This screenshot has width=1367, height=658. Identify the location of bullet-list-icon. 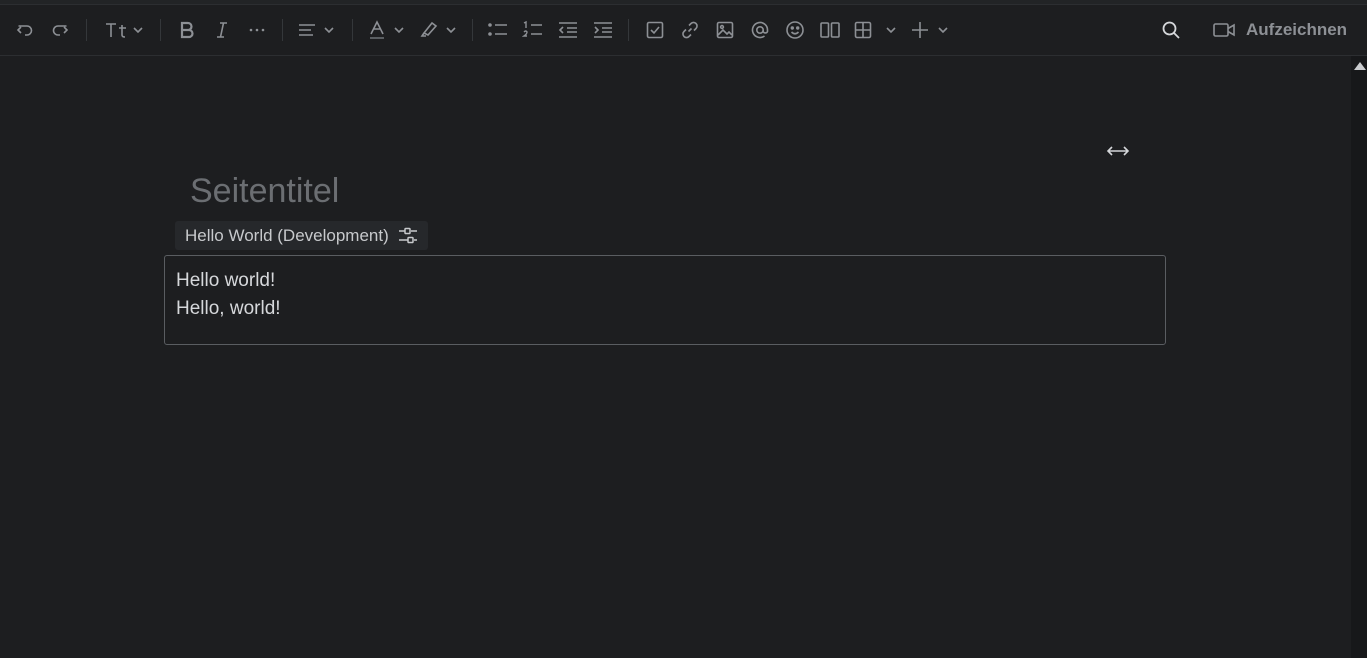
(497, 29).